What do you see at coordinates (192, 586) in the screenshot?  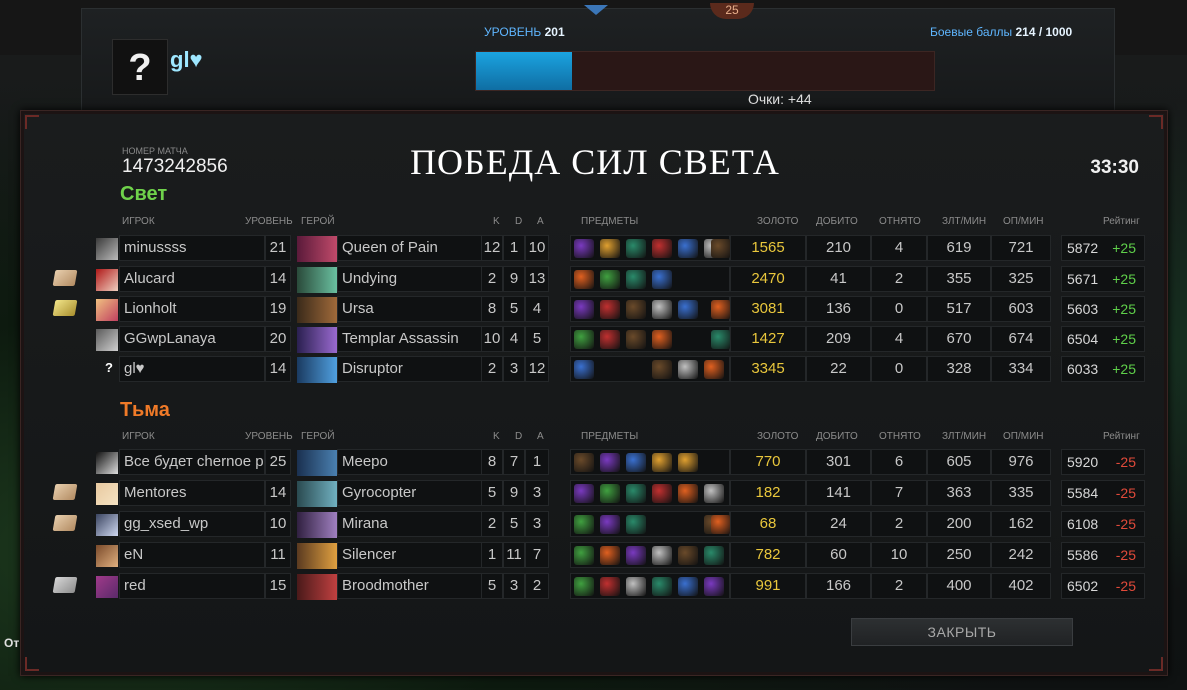 I see `player-name: red` at bounding box center [192, 586].